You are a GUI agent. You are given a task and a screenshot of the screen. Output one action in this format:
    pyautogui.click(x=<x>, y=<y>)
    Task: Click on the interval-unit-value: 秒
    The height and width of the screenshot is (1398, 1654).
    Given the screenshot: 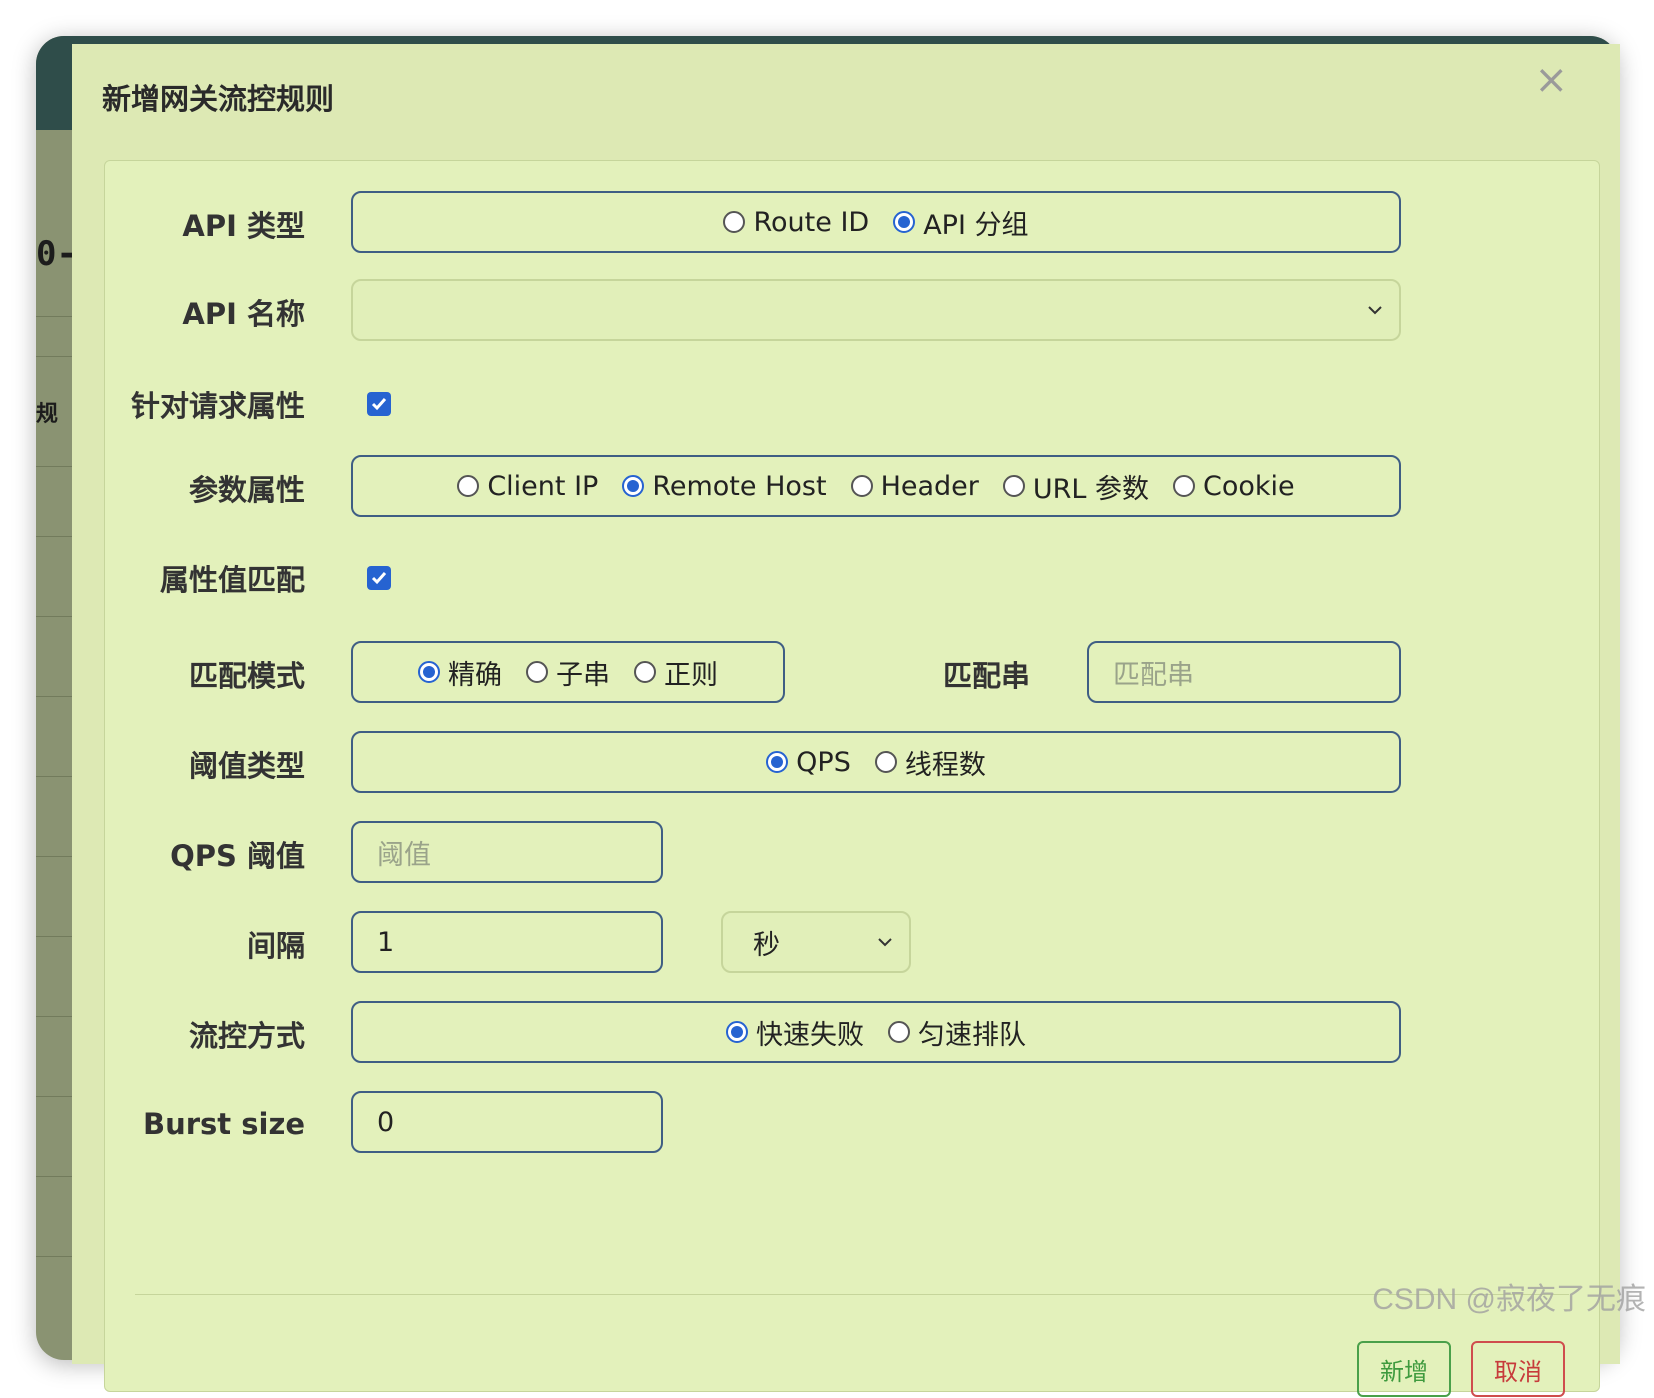 What is the action you would take?
    pyautogui.click(x=766, y=945)
    